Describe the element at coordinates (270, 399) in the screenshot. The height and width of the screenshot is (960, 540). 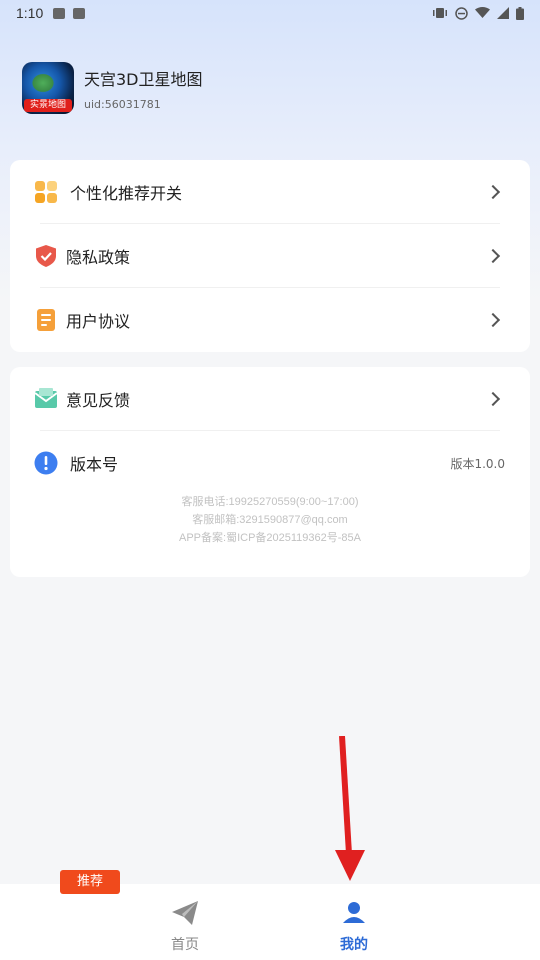
I see `menu-item-feedback: 意见反馈` at that location.